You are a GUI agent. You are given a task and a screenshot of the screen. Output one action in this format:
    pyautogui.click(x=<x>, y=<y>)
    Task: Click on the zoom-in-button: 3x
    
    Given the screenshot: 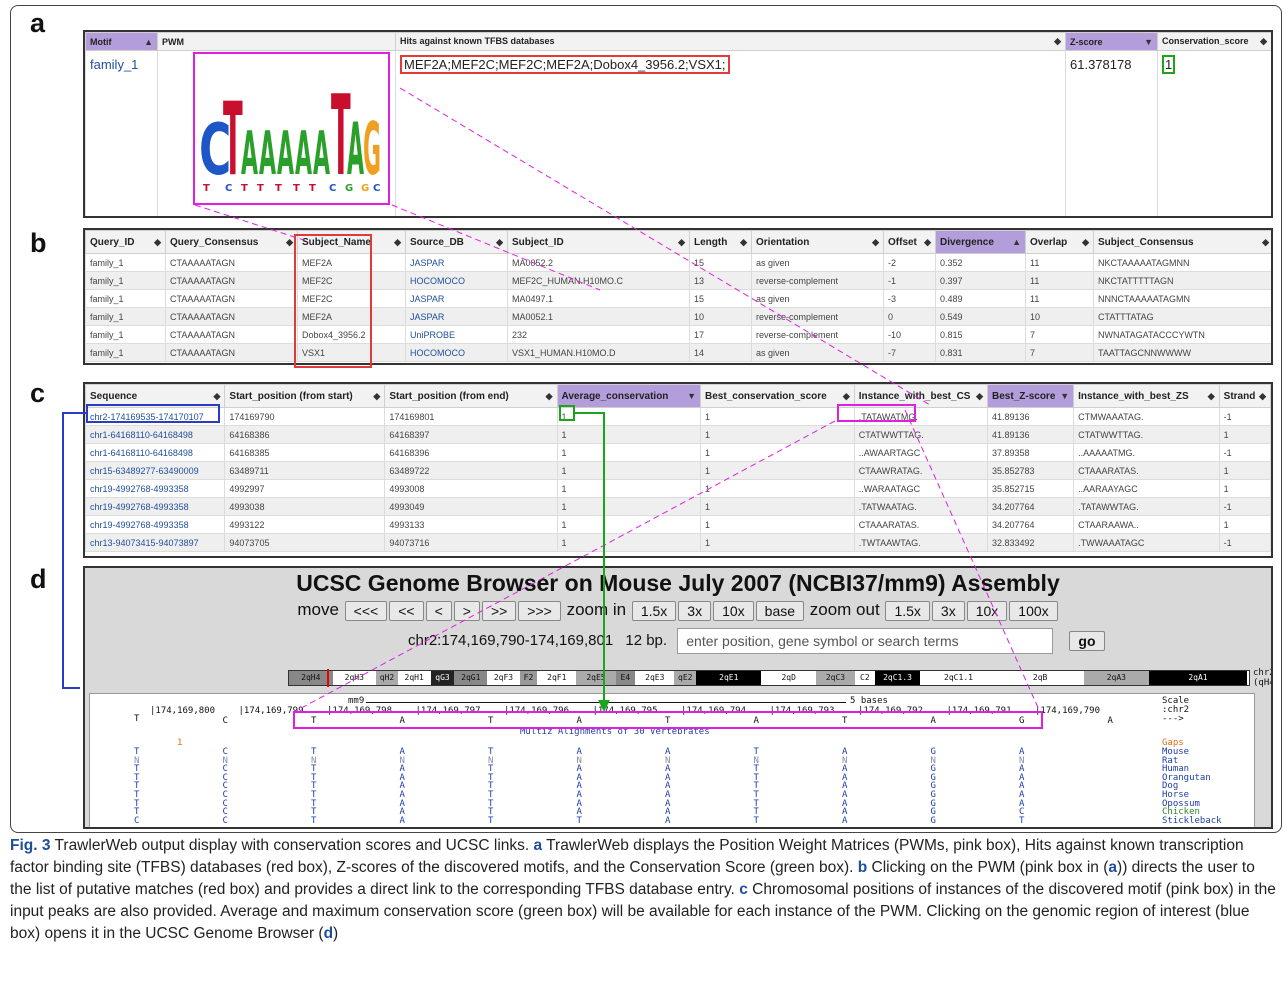 What is the action you would take?
    pyautogui.click(x=695, y=610)
    